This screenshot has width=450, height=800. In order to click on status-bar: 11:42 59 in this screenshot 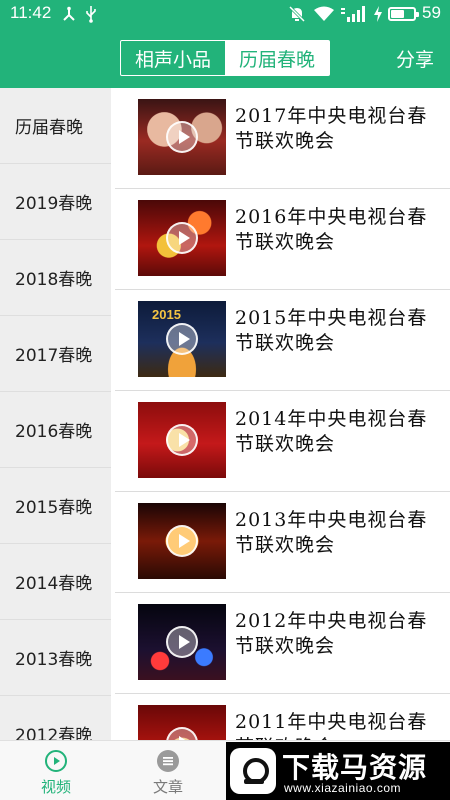, I will do `click(225, 14)`.